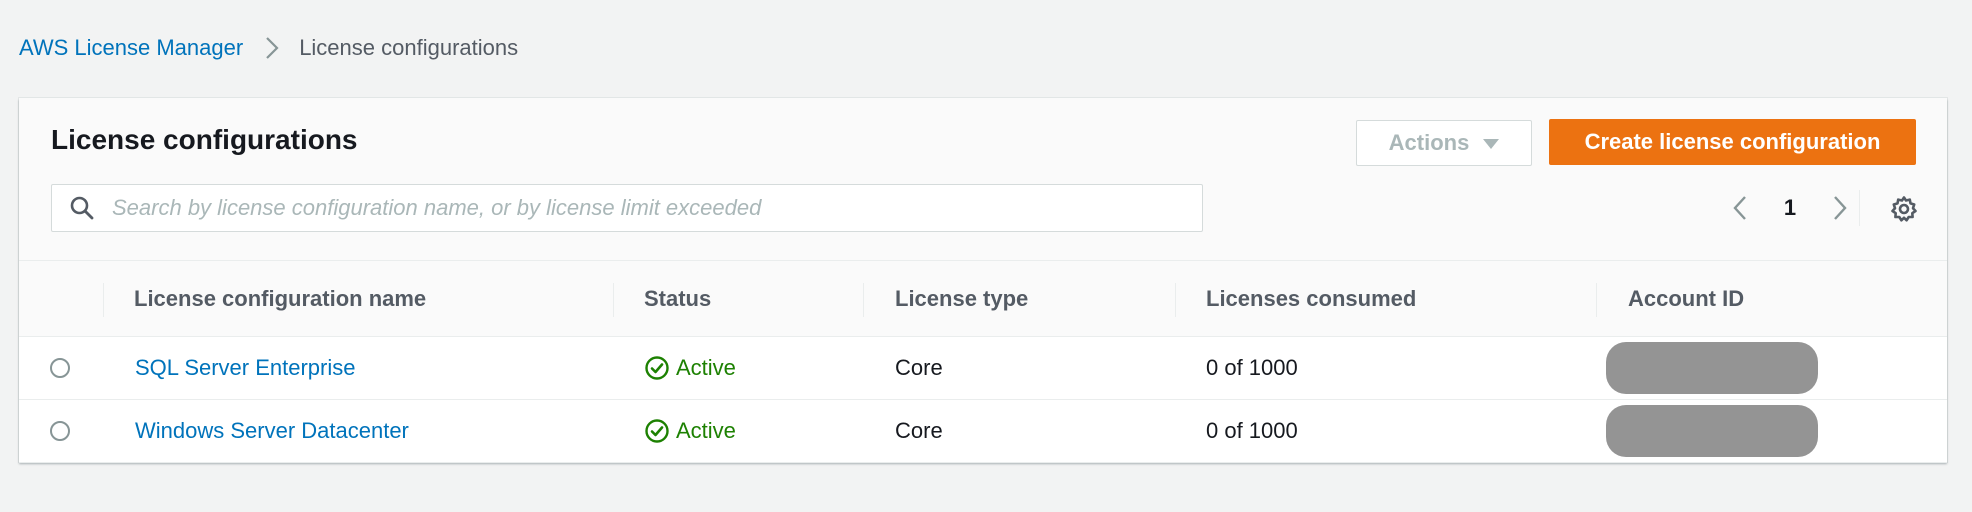 This screenshot has width=1972, height=512. I want to click on name-cell: Windows Server Datacenter, so click(272, 431).